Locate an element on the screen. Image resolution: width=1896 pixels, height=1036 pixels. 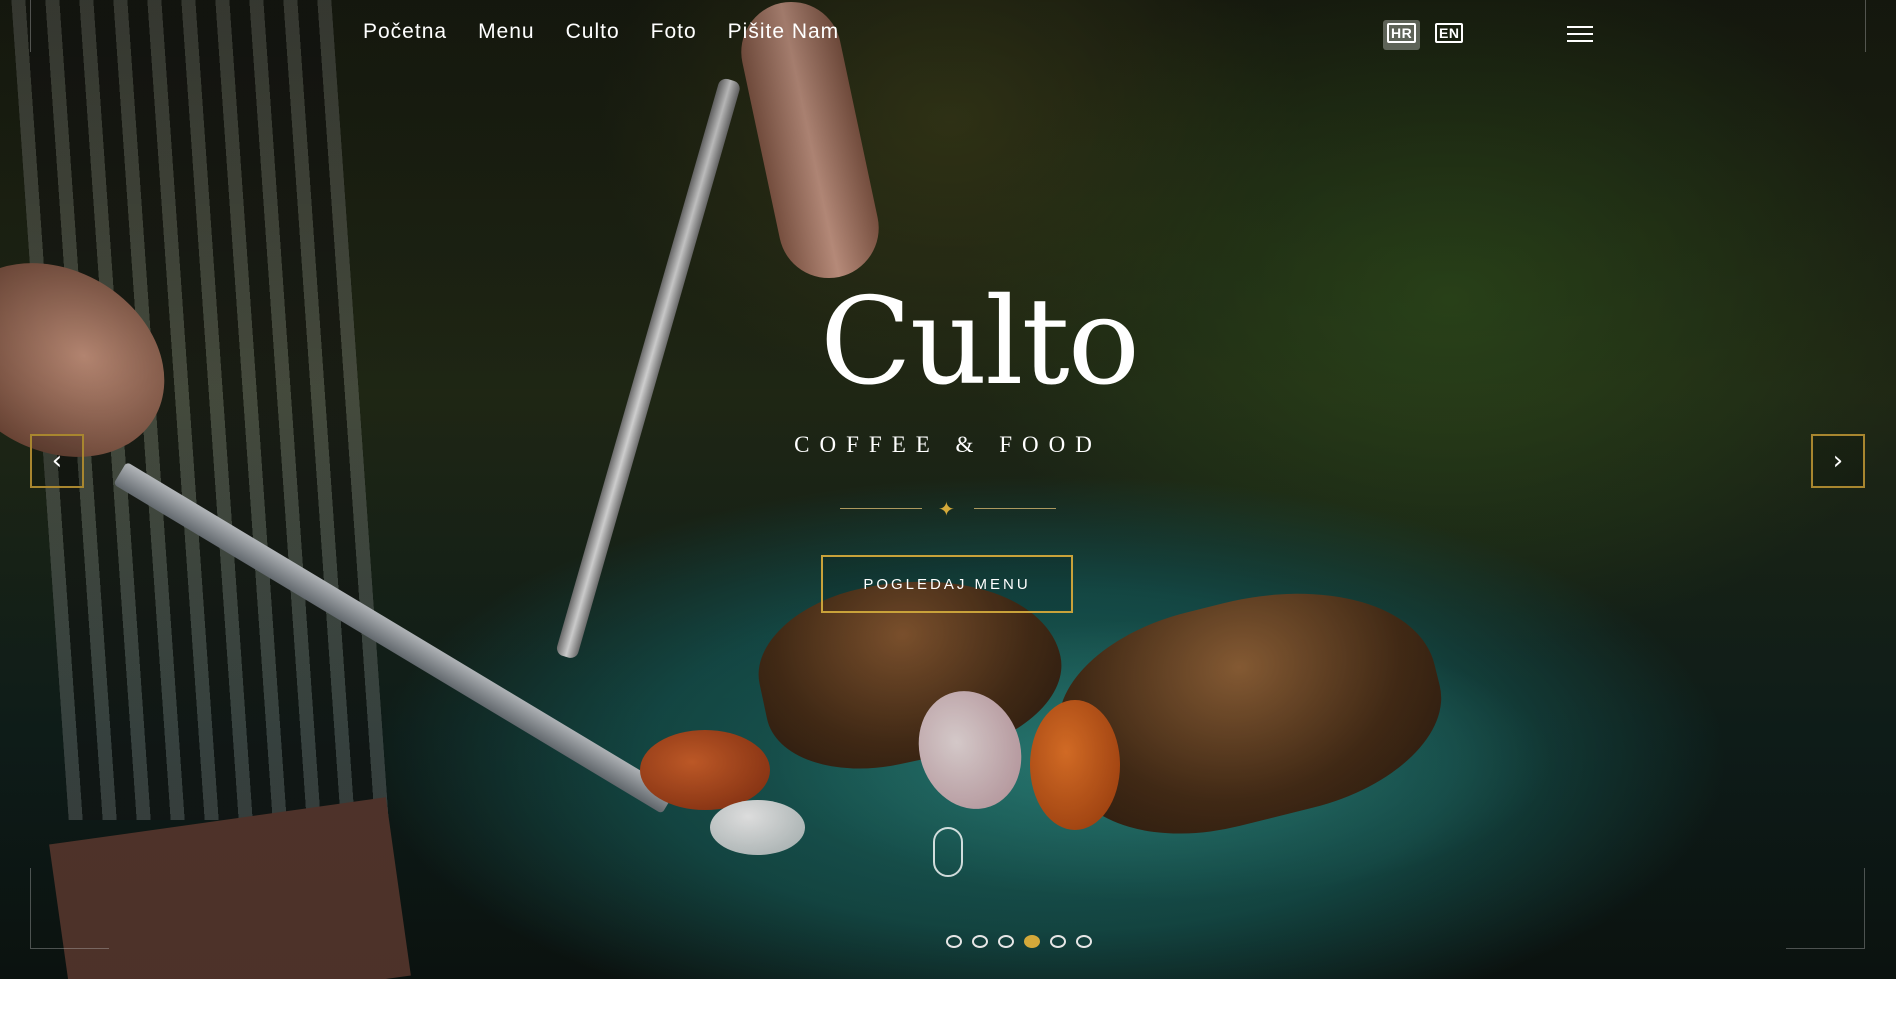
nav-item-menu: Menu is located at coordinates (506, 32).